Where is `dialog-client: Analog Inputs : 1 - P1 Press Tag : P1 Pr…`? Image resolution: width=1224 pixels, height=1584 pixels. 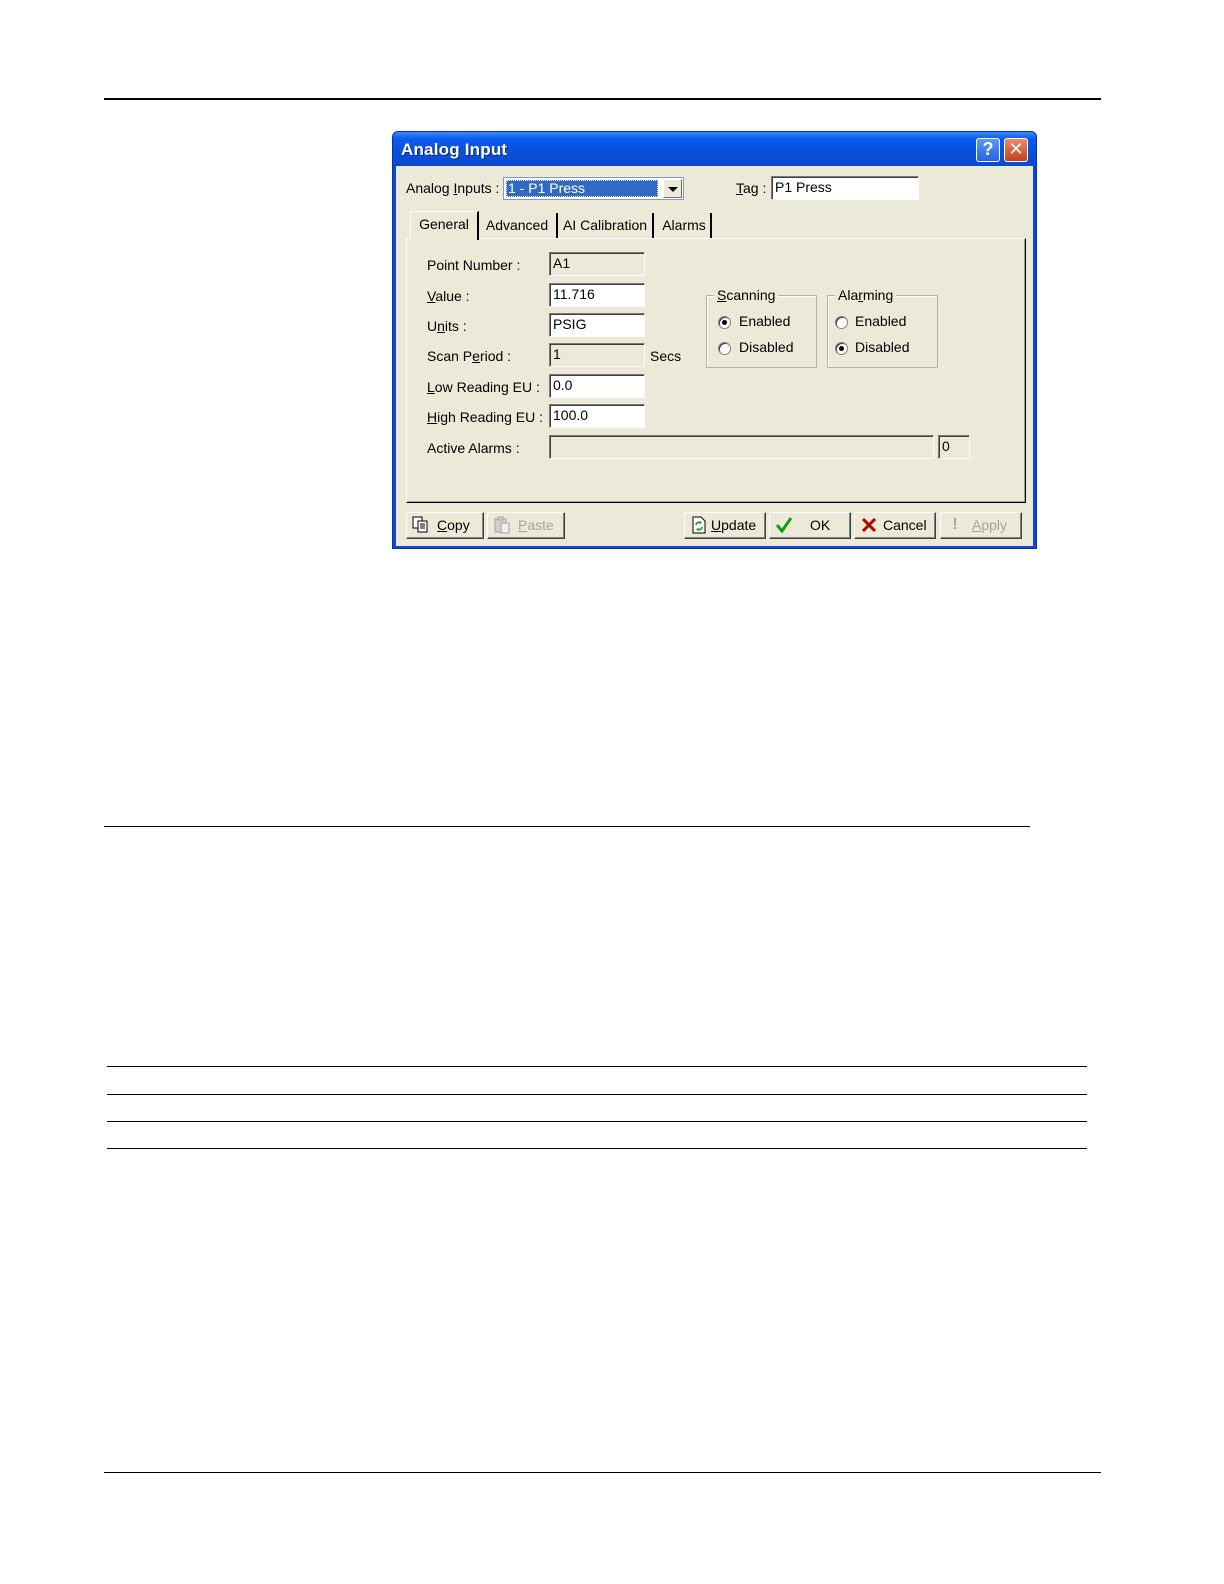
dialog-client: Analog Inputs : 1 - P1 Press Tag : P1 Pr… is located at coordinates (714, 356).